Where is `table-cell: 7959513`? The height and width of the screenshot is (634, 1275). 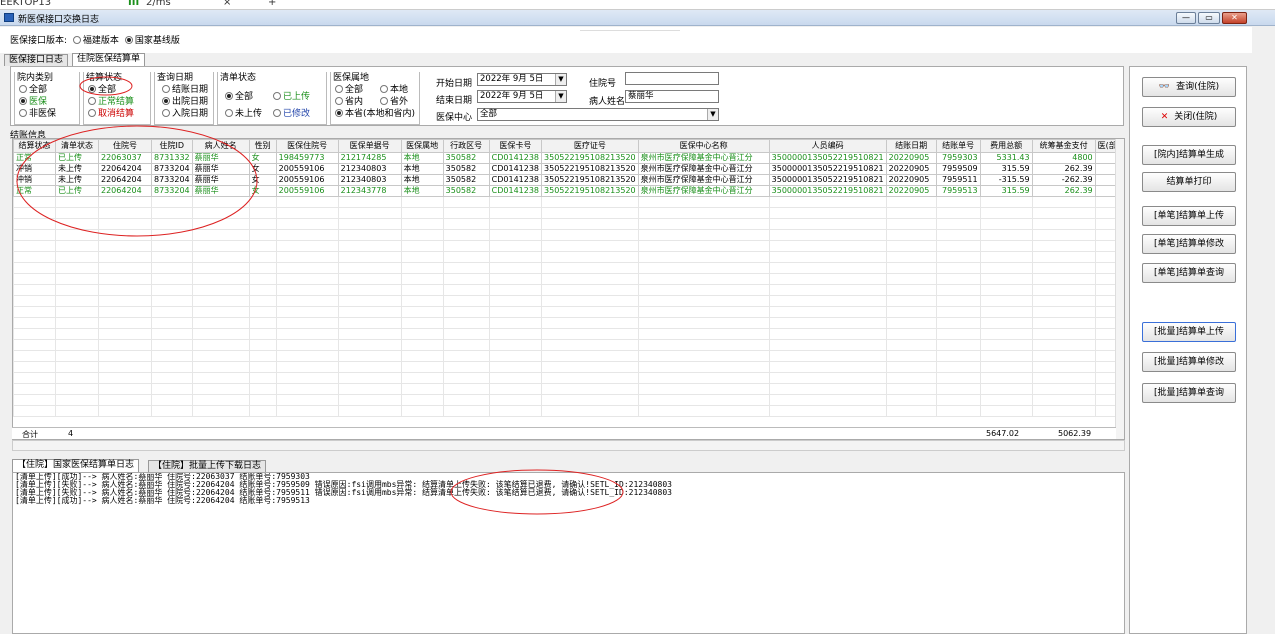
table-cell: 7959513 is located at coordinates (958, 191).